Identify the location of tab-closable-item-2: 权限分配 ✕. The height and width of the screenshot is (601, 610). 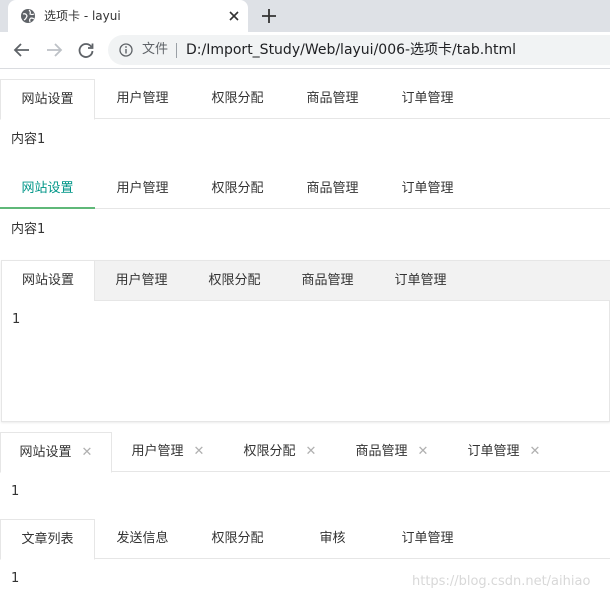
(280, 452).